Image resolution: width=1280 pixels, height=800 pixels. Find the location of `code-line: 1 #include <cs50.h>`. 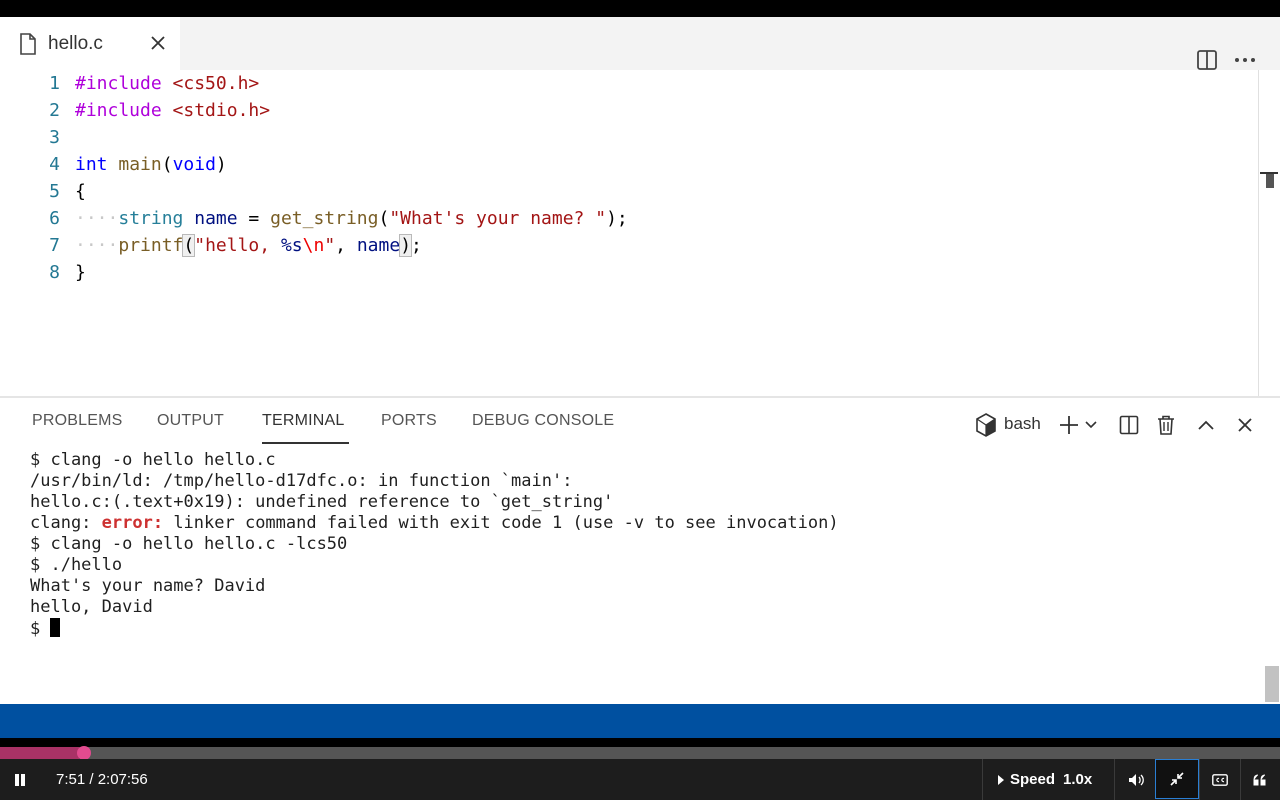

code-line: 1 #include <cs50.h> is located at coordinates (625, 83).